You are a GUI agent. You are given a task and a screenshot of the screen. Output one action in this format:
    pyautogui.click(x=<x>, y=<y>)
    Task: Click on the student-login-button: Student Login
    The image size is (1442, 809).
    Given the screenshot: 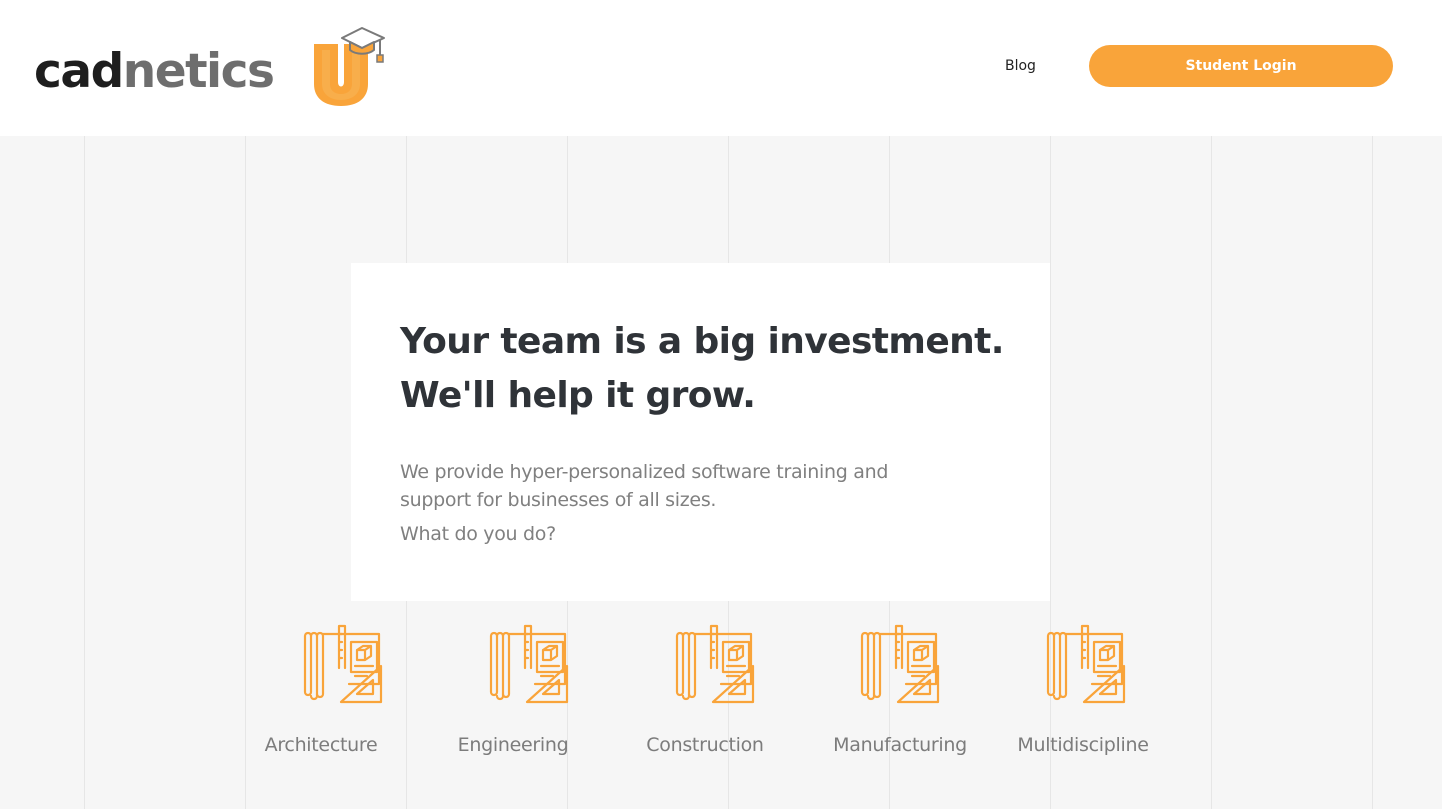 What is the action you would take?
    pyautogui.click(x=1241, y=66)
    